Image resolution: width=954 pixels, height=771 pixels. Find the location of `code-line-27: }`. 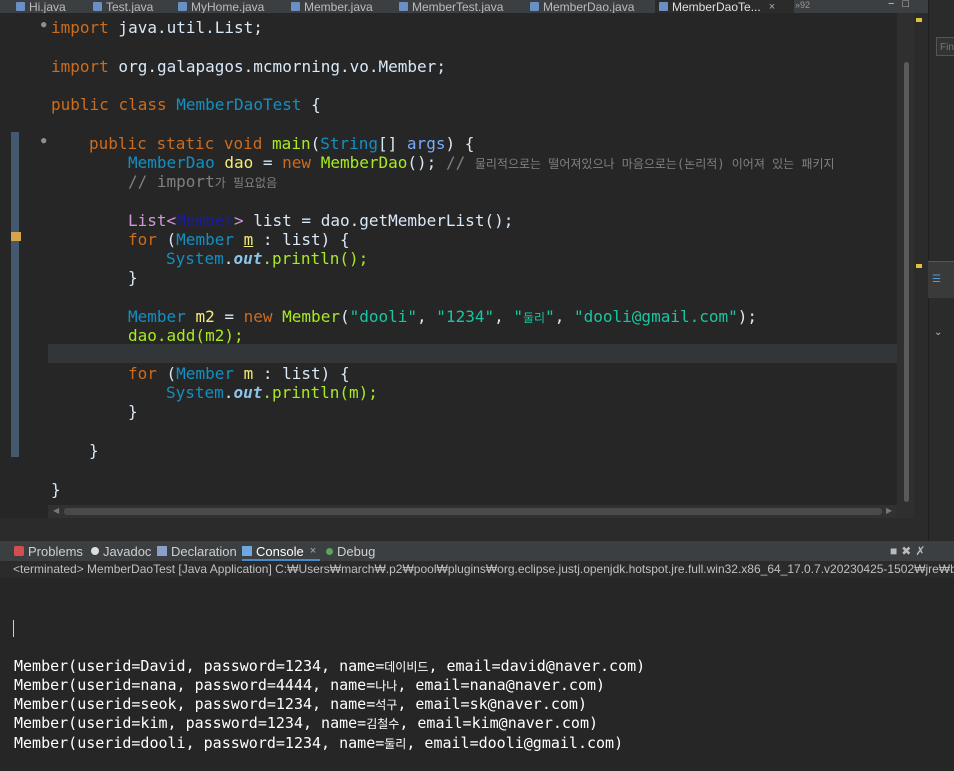

code-line-27: } is located at coordinates (56, 489).